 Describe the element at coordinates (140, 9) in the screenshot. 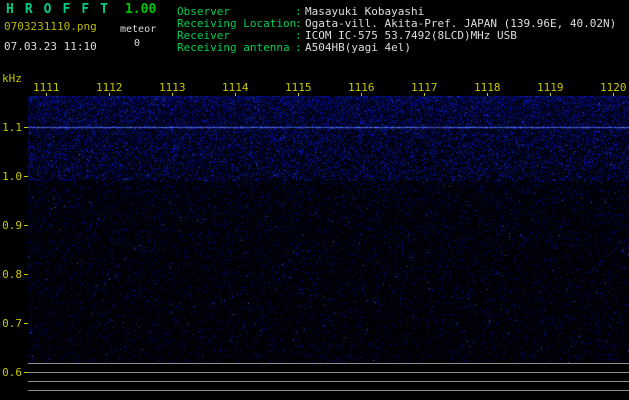

I see `app-version: 1.00` at that location.